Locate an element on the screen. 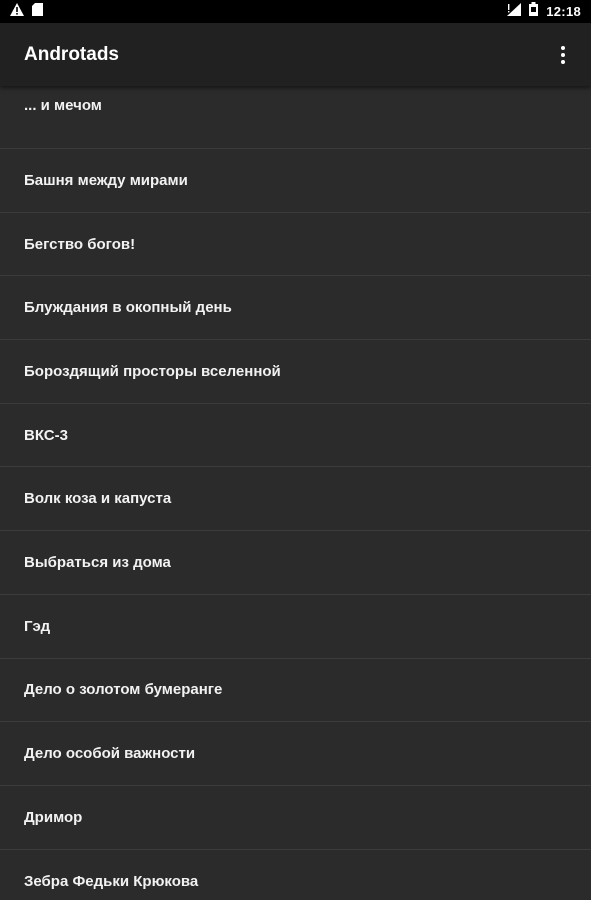 Image resolution: width=591 pixels, height=900 pixels. more-vert-icon is located at coordinates (563, 55).